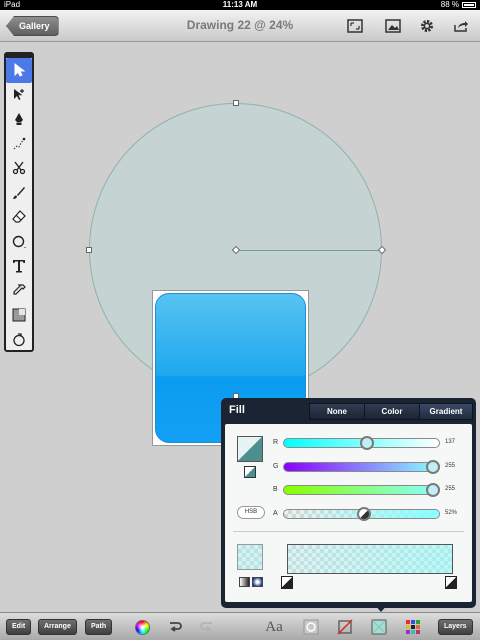 Image resolution: width=480 pixels, height=640 pixels. Describe the element at coordinates (237, 410) in the screenshot. I see `fill-title: Fill` at that location.